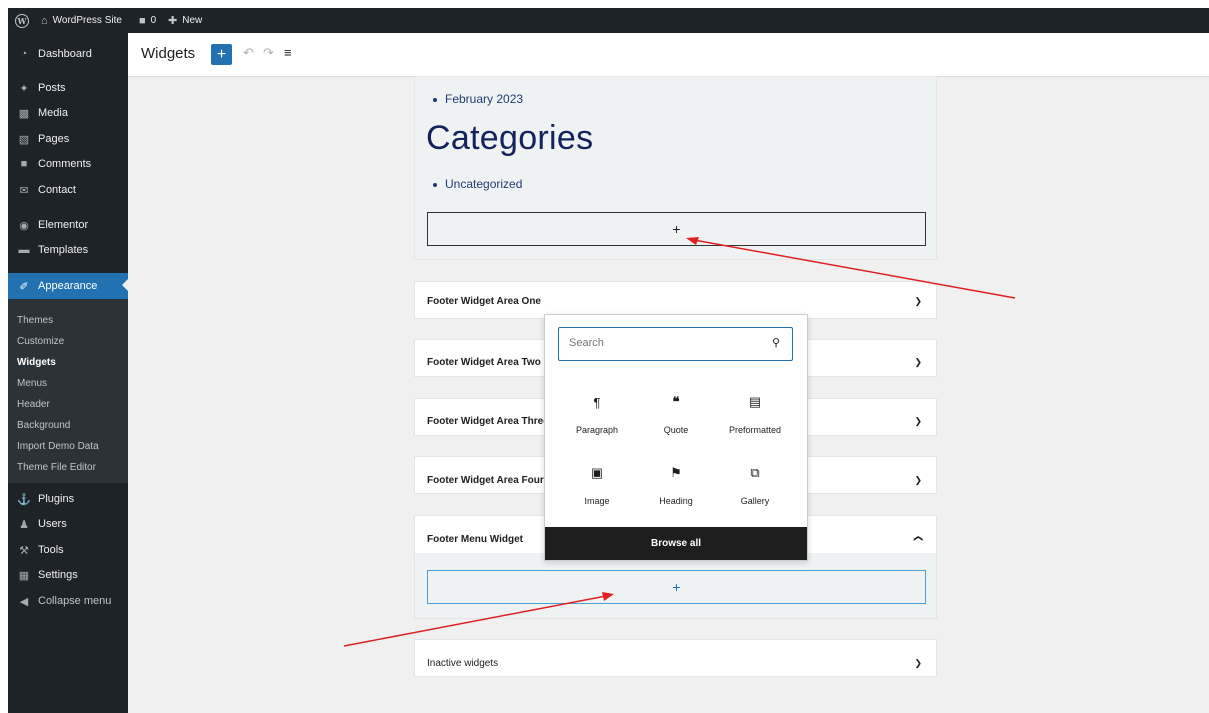  Describe the element at coordinates (168, 53) in the screenshot. I see `page-title: Widgets` at that location.